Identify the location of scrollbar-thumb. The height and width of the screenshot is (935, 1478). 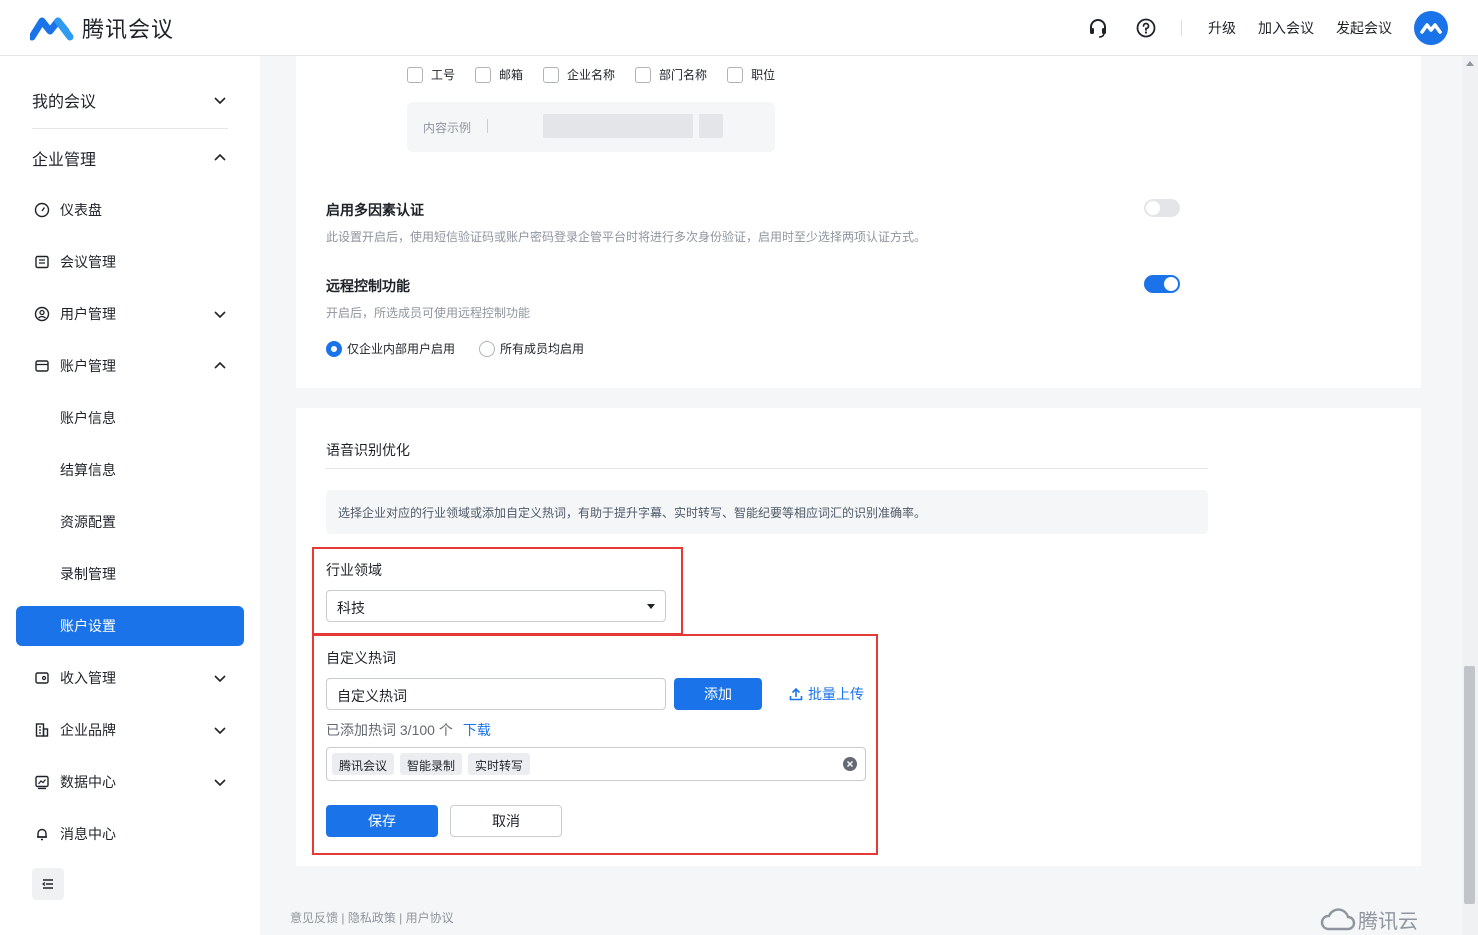
(1469, 785).